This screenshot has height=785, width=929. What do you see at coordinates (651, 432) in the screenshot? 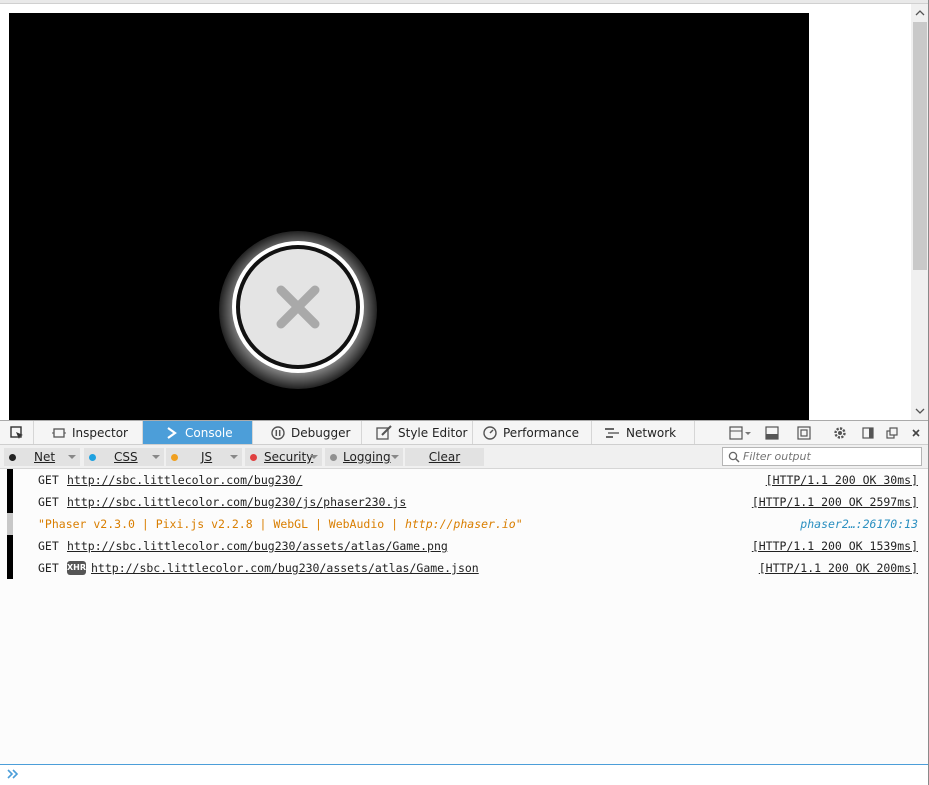
I see `tab-label: Network` at bounding box center [651, 432].